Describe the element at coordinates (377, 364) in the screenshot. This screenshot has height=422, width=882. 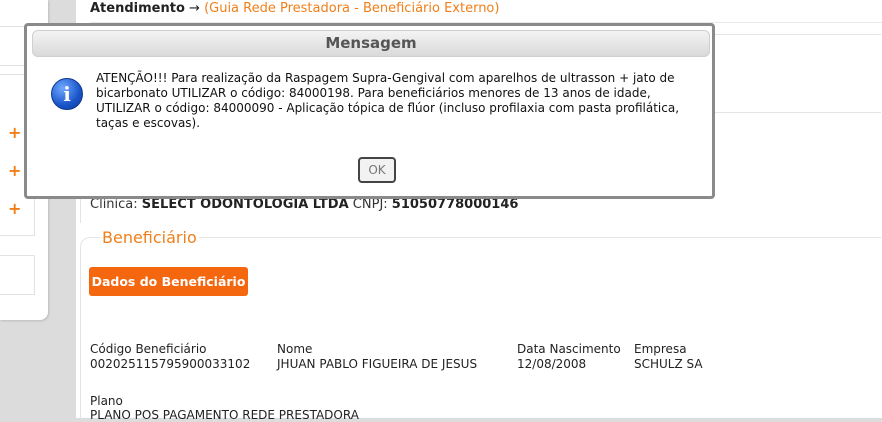
I see `nome-value: JHUAN PABLO FIGUEIRA DE JESUS` at that location.